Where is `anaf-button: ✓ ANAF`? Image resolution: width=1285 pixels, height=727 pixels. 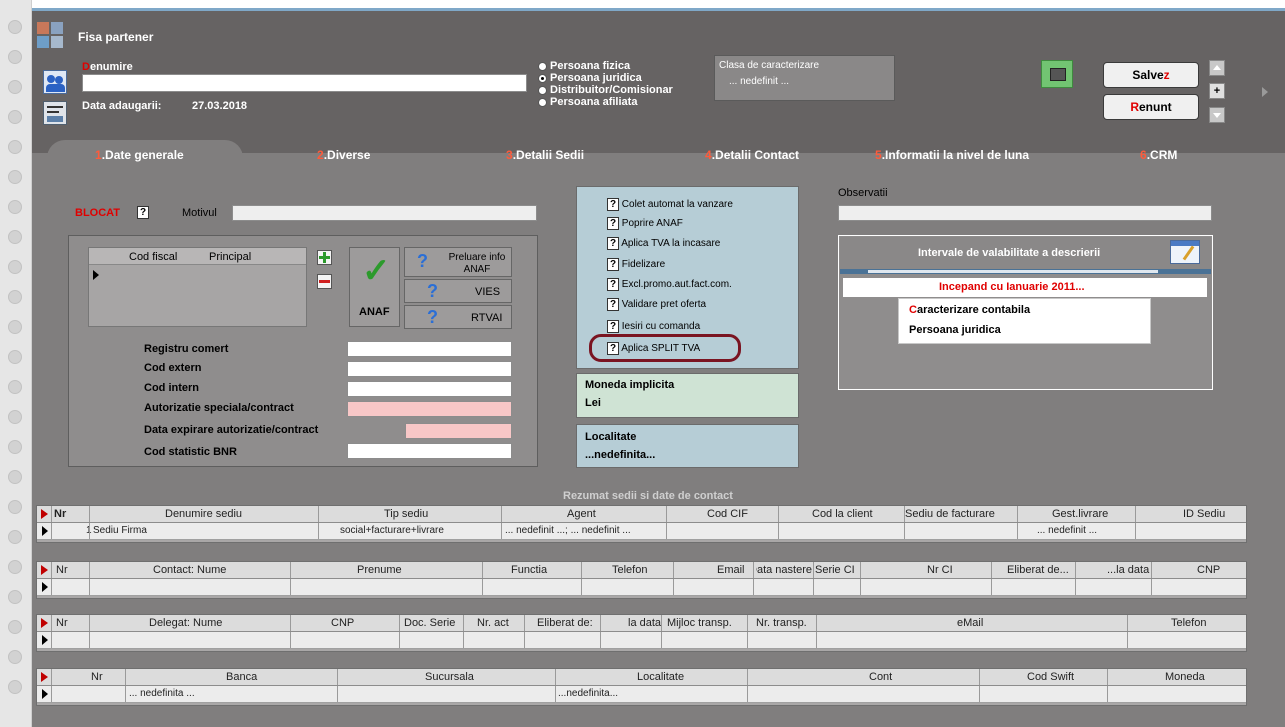 anaf-button: ✓ ANAF is located at coordinates (374, 287).